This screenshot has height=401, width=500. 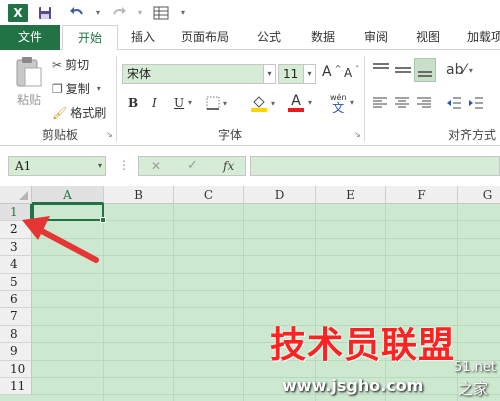 What do you see at coordinates (156, 166) in the screenshot?
I see `cancel-button: ✕` at bounding box center [156, 166].